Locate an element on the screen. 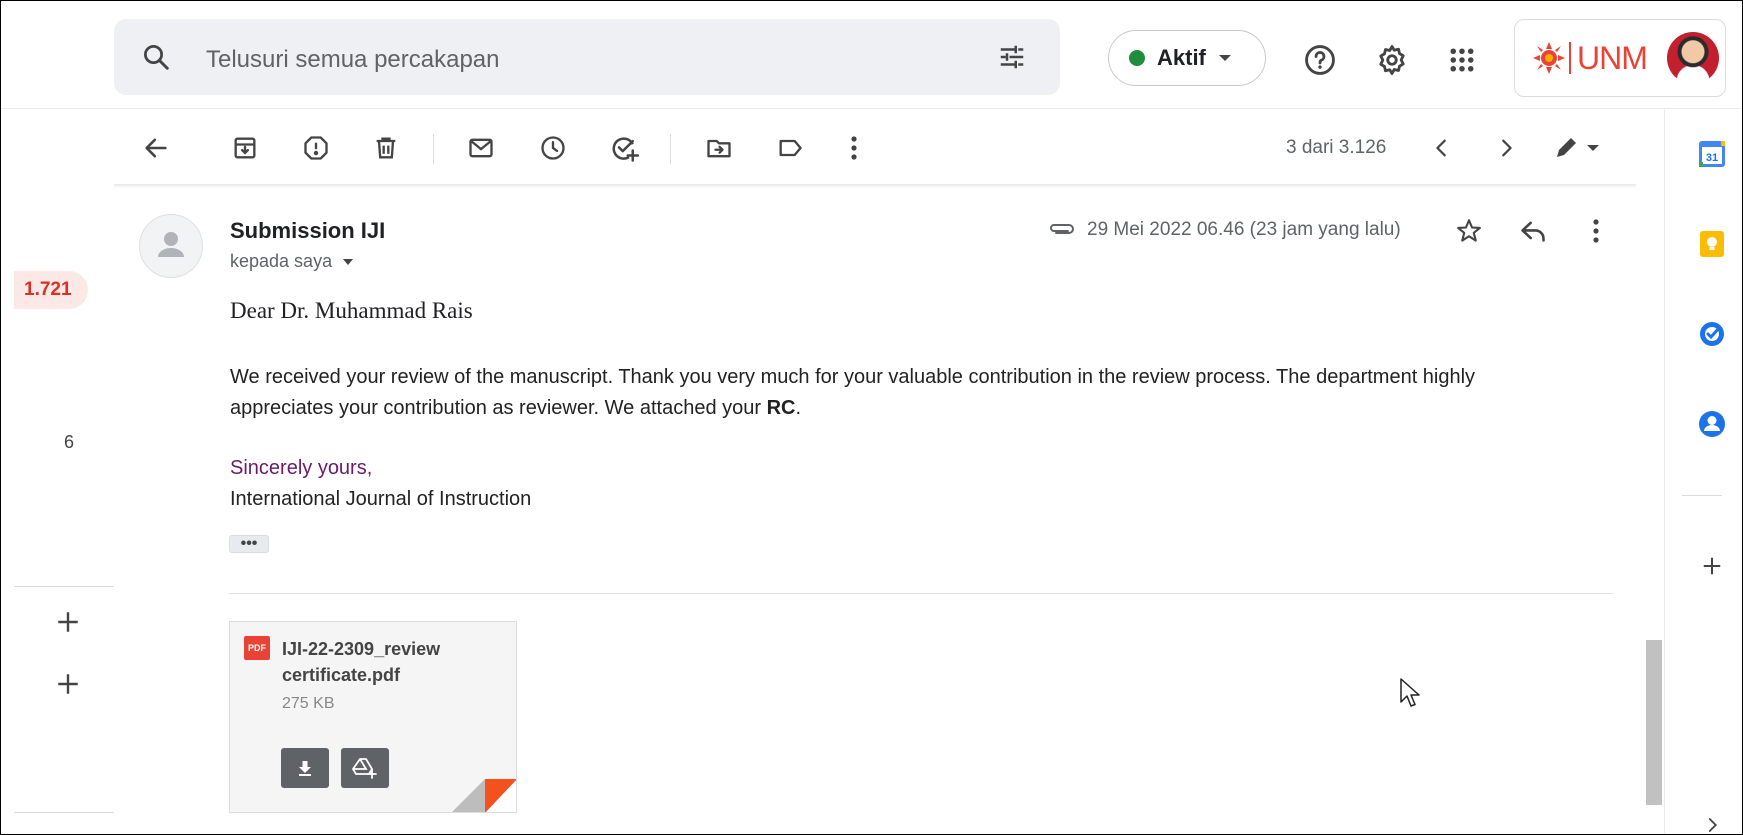 This screenshot has height=835, width=1743. recipient-details: kepada saya is located at coordinates (292, 261).